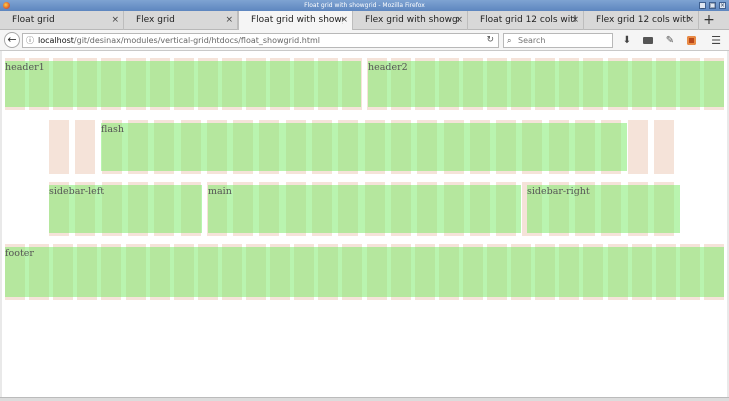  Describe the element at coordinates (19, 253) in the screenshot. I see `region-label: footer` at that location.